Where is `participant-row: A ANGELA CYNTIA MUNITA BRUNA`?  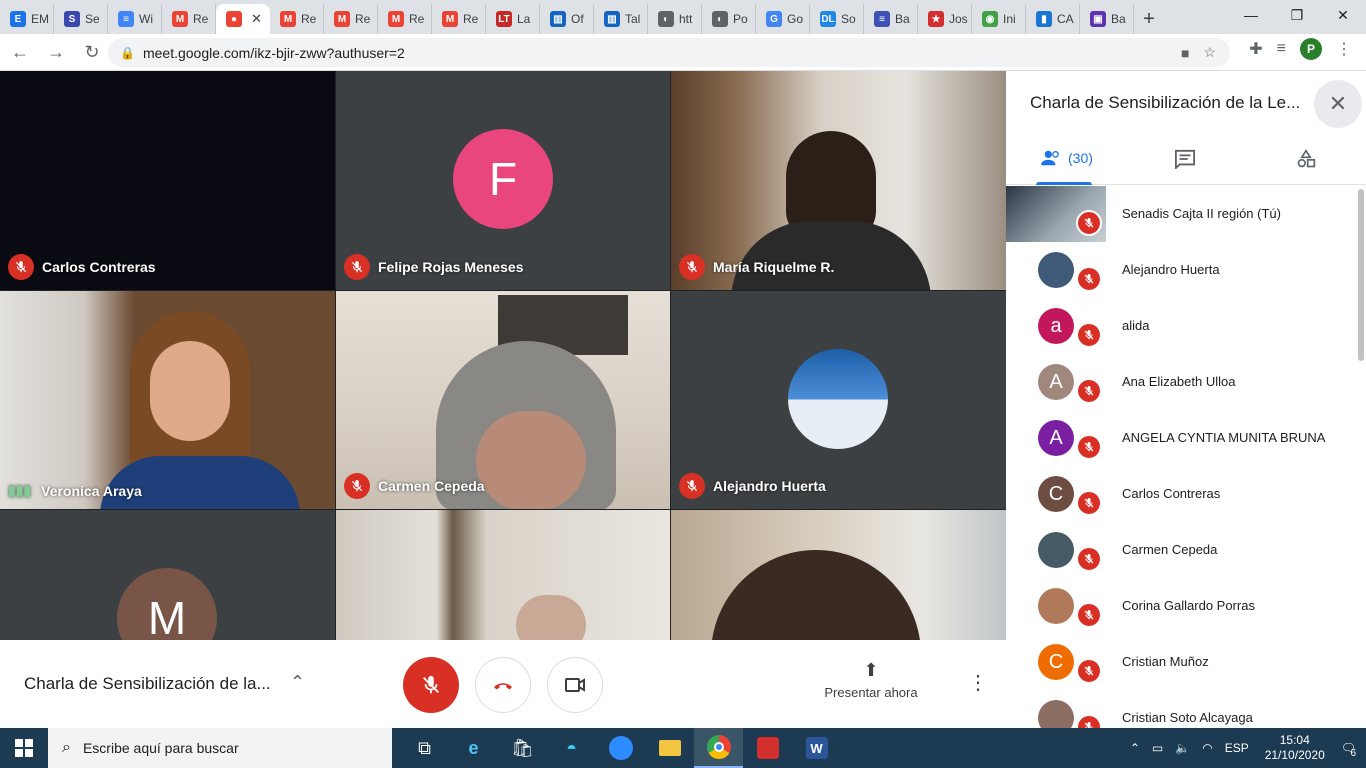
participant-row: A ANGELA CYNTIA MUNITA BRUNA is located at coordinates (1182, 438).